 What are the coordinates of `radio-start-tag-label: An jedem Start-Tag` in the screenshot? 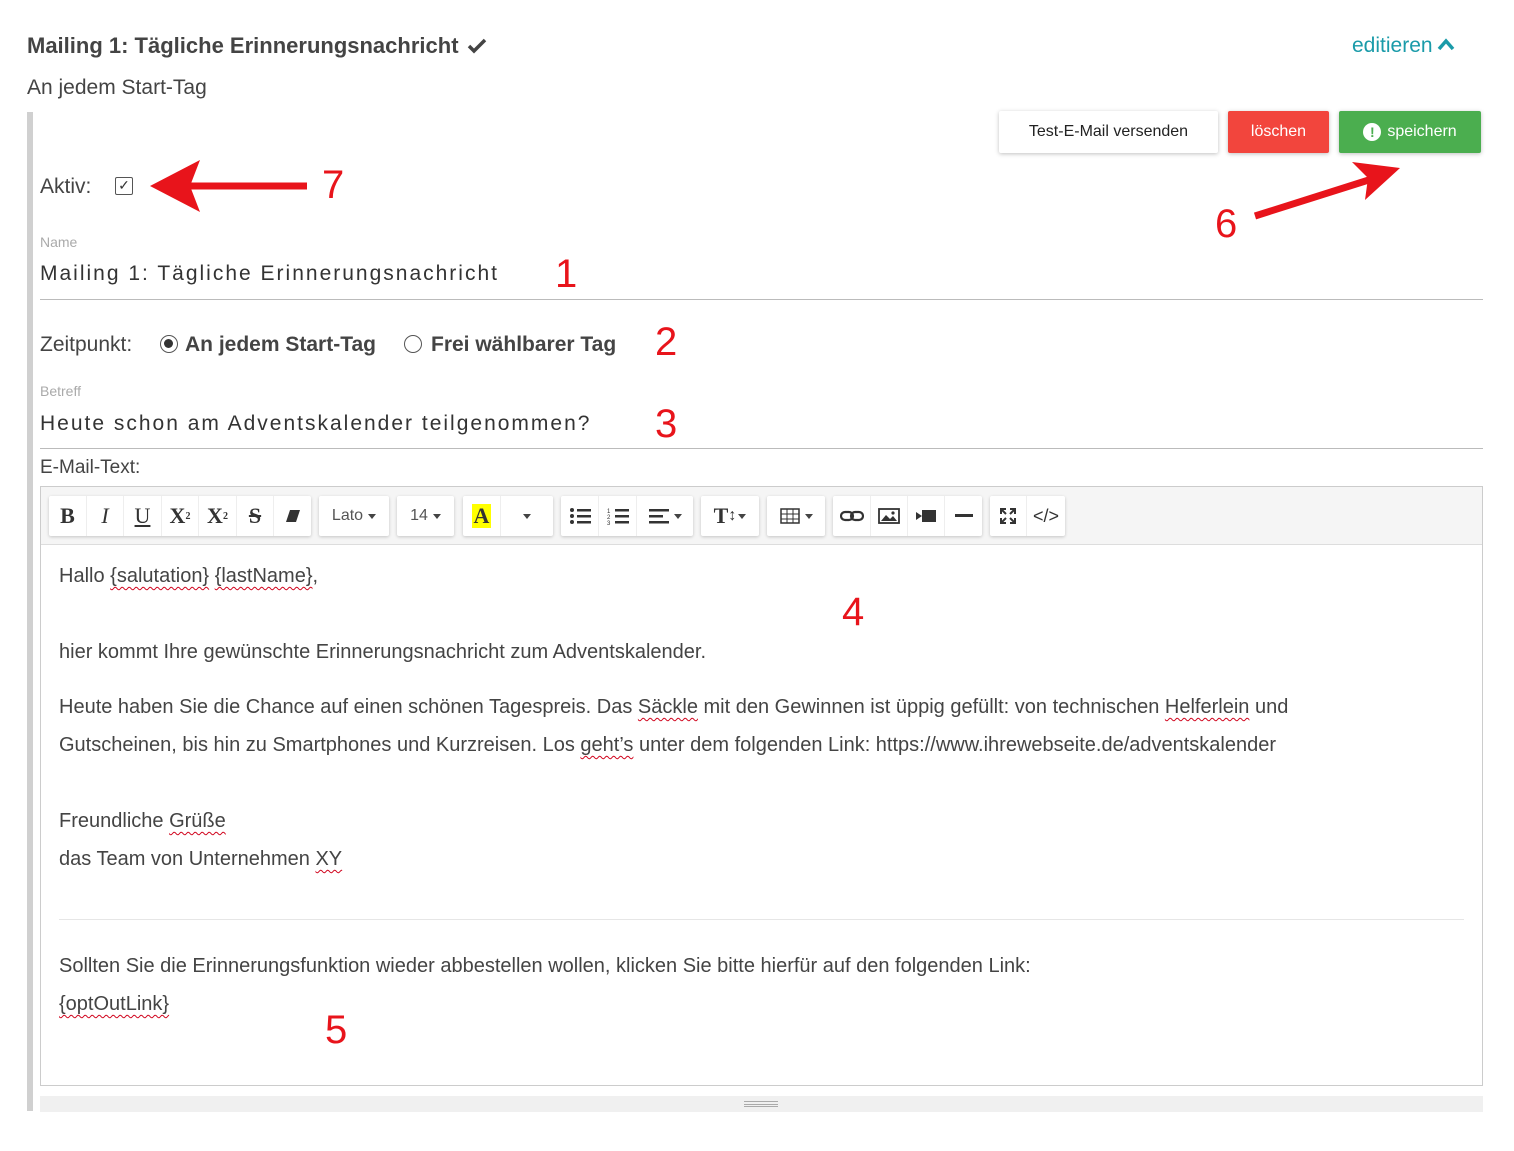 It's located at (280, 345).